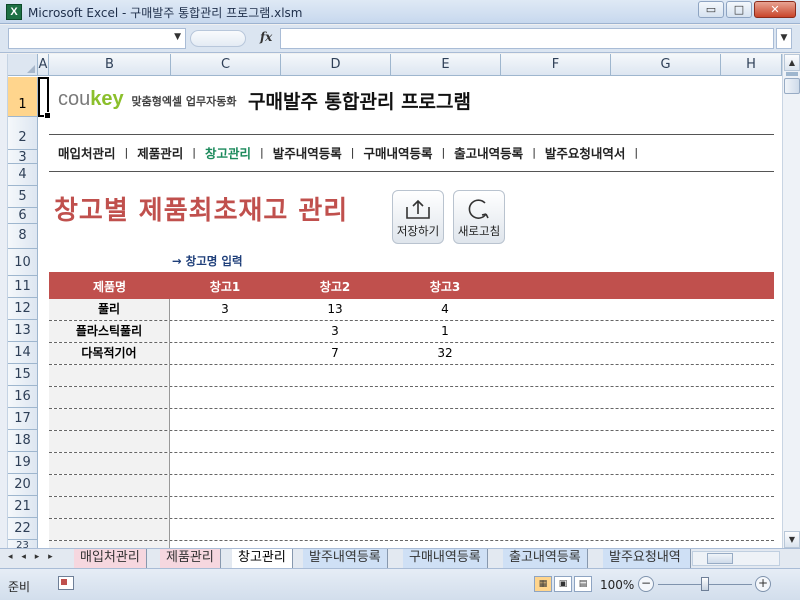 This screenshot has width=800, height=600. Describe the element at coordinates (445, 558) in the screenshot. I see `tab-purchase-entry: 구매내역등록` at that location.